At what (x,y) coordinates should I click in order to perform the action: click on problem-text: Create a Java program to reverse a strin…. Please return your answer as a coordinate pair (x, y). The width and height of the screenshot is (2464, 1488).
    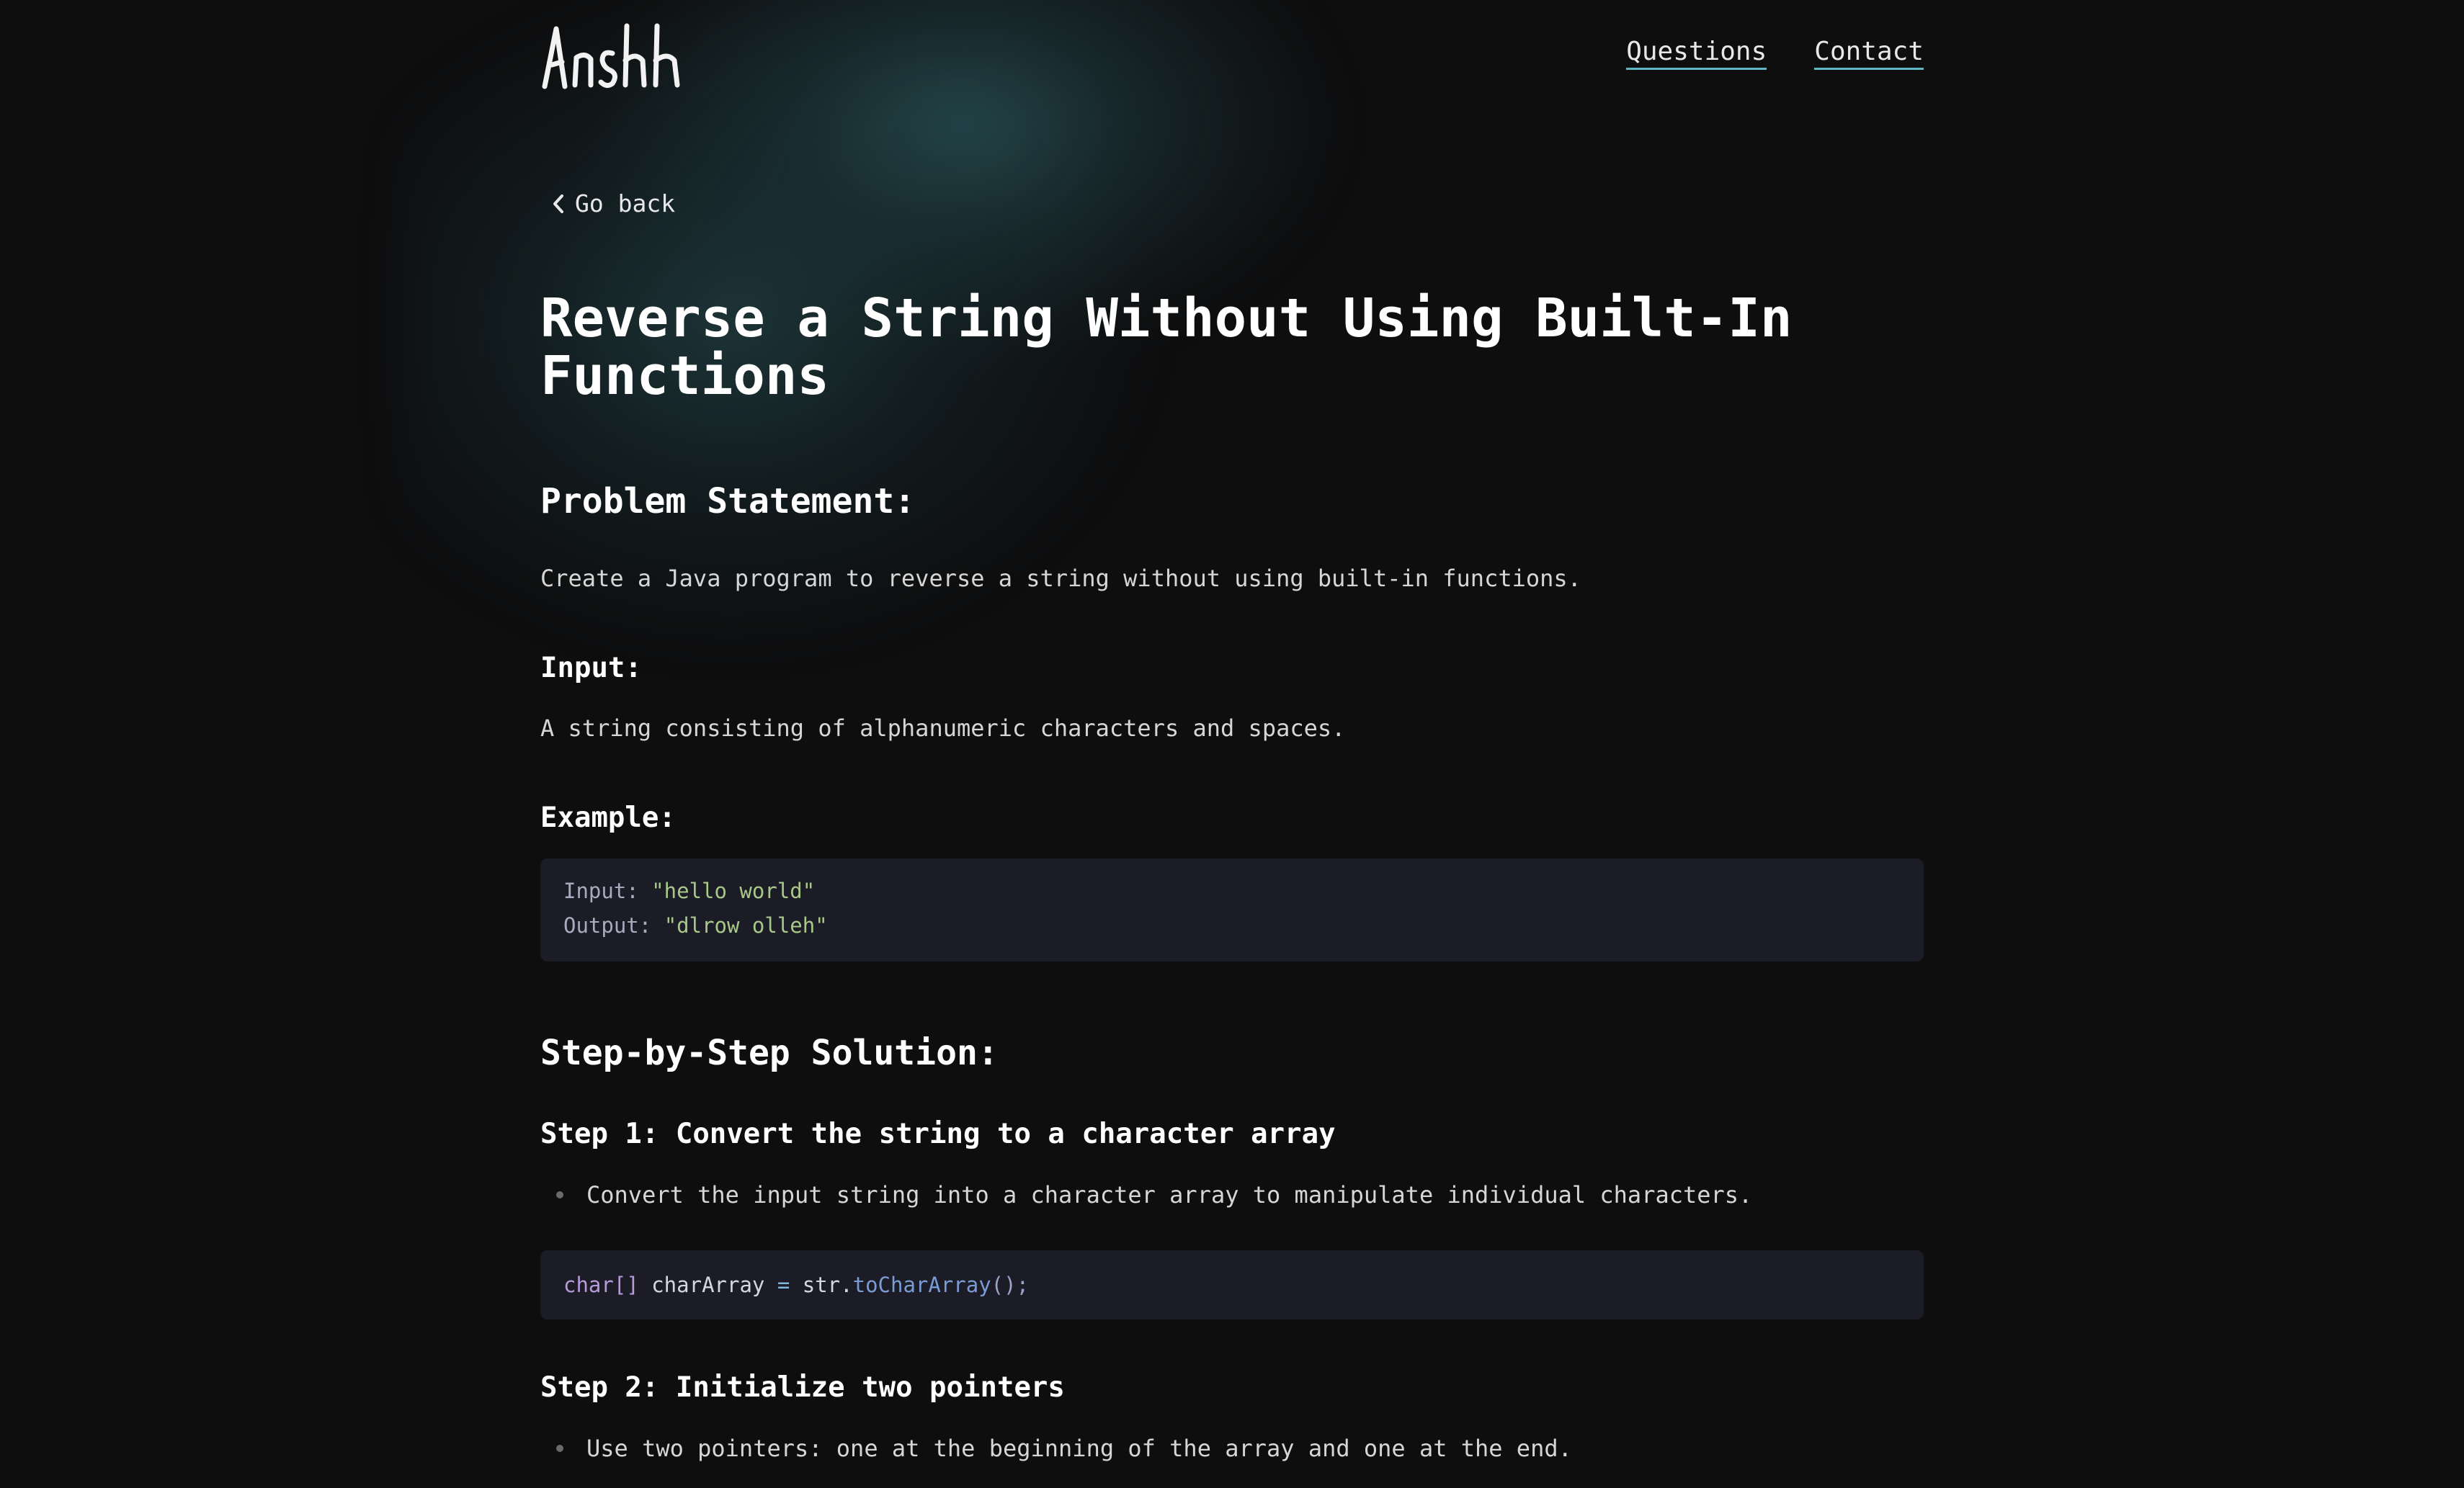
    Looking at the image, I should click on (1060, 578).